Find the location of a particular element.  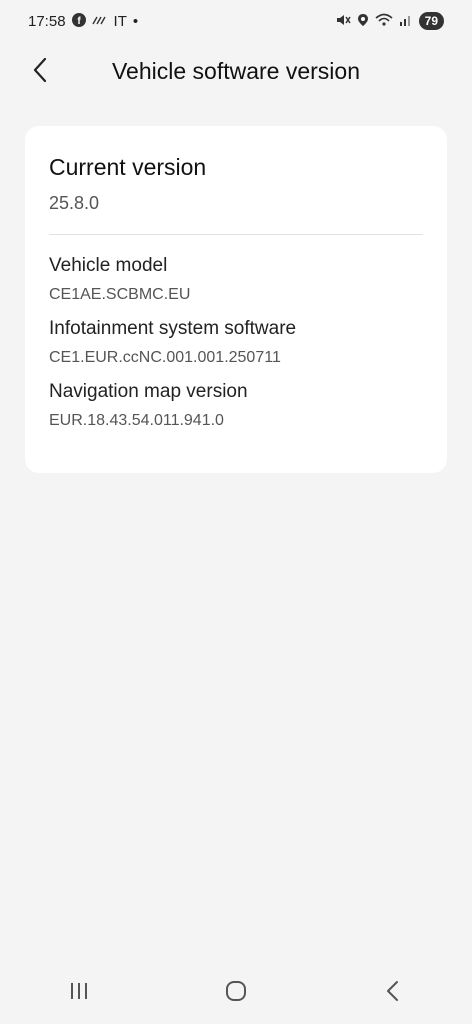

status-carrier: IT is located at coordinates (120, 21).